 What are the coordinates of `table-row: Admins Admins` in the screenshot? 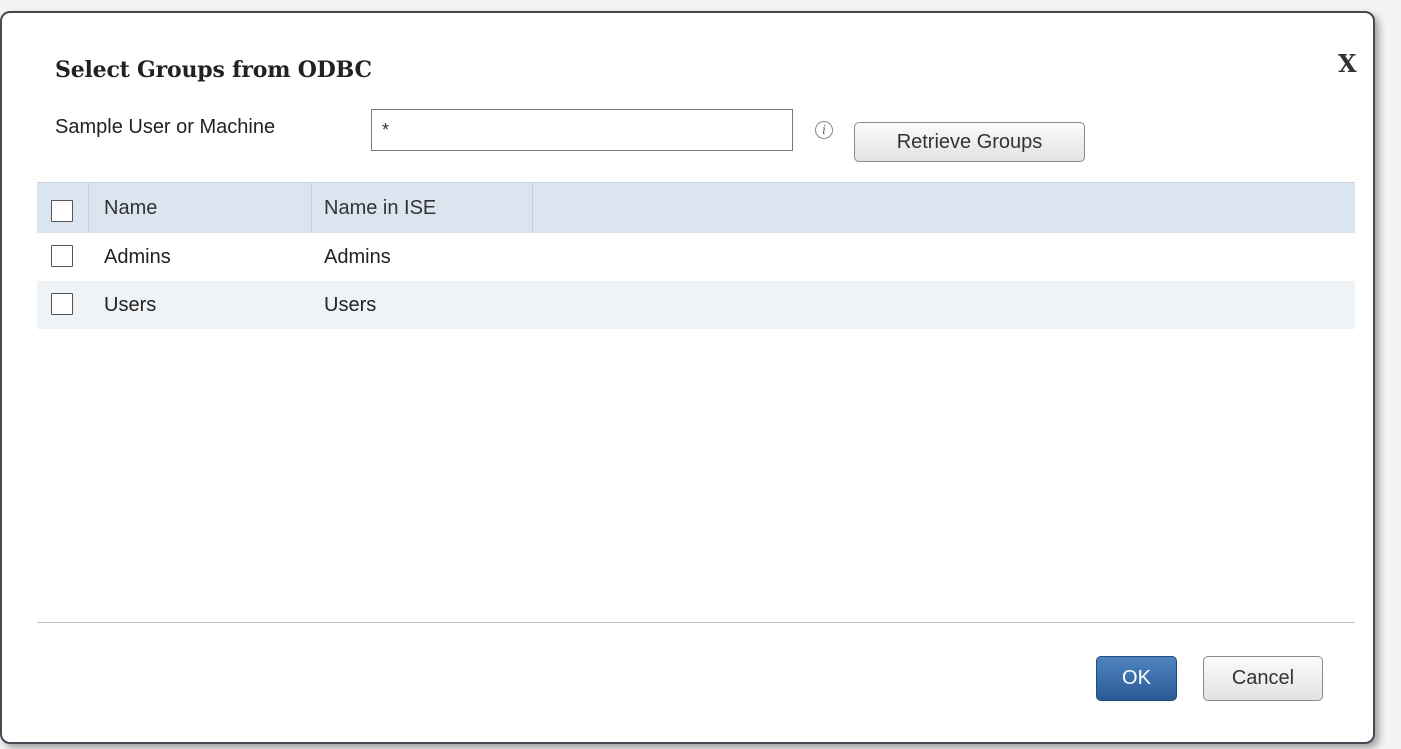 It's located at (696, 257).